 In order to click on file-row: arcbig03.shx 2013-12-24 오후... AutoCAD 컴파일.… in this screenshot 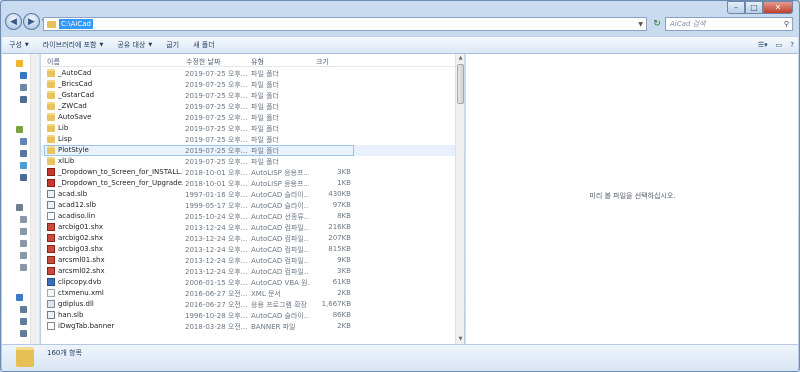, I will do `click(248, 249)`.